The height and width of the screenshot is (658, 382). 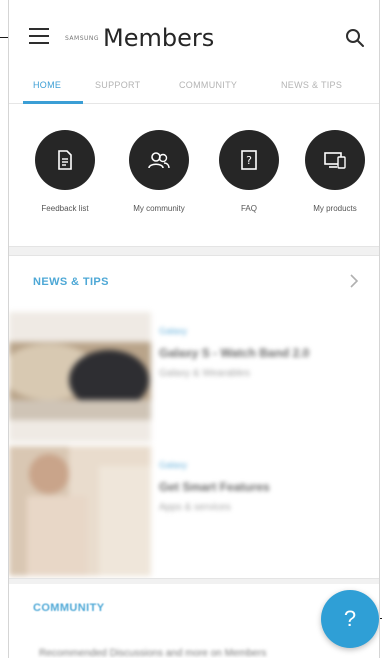 I want to click on active-tab-indicator, so click(x=53, y=102).